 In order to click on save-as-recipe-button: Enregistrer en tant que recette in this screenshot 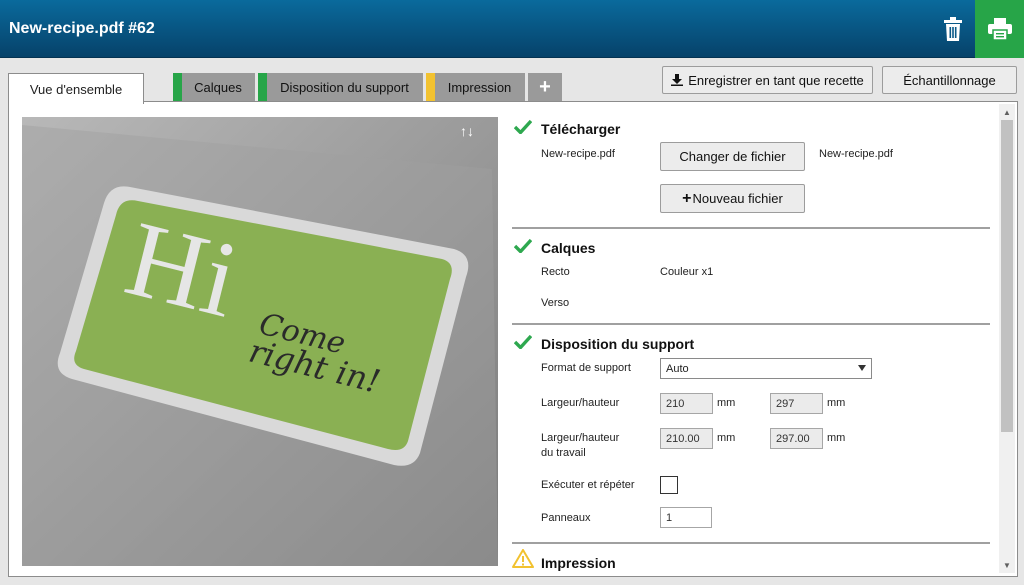, I will do `click(767, 80)`.